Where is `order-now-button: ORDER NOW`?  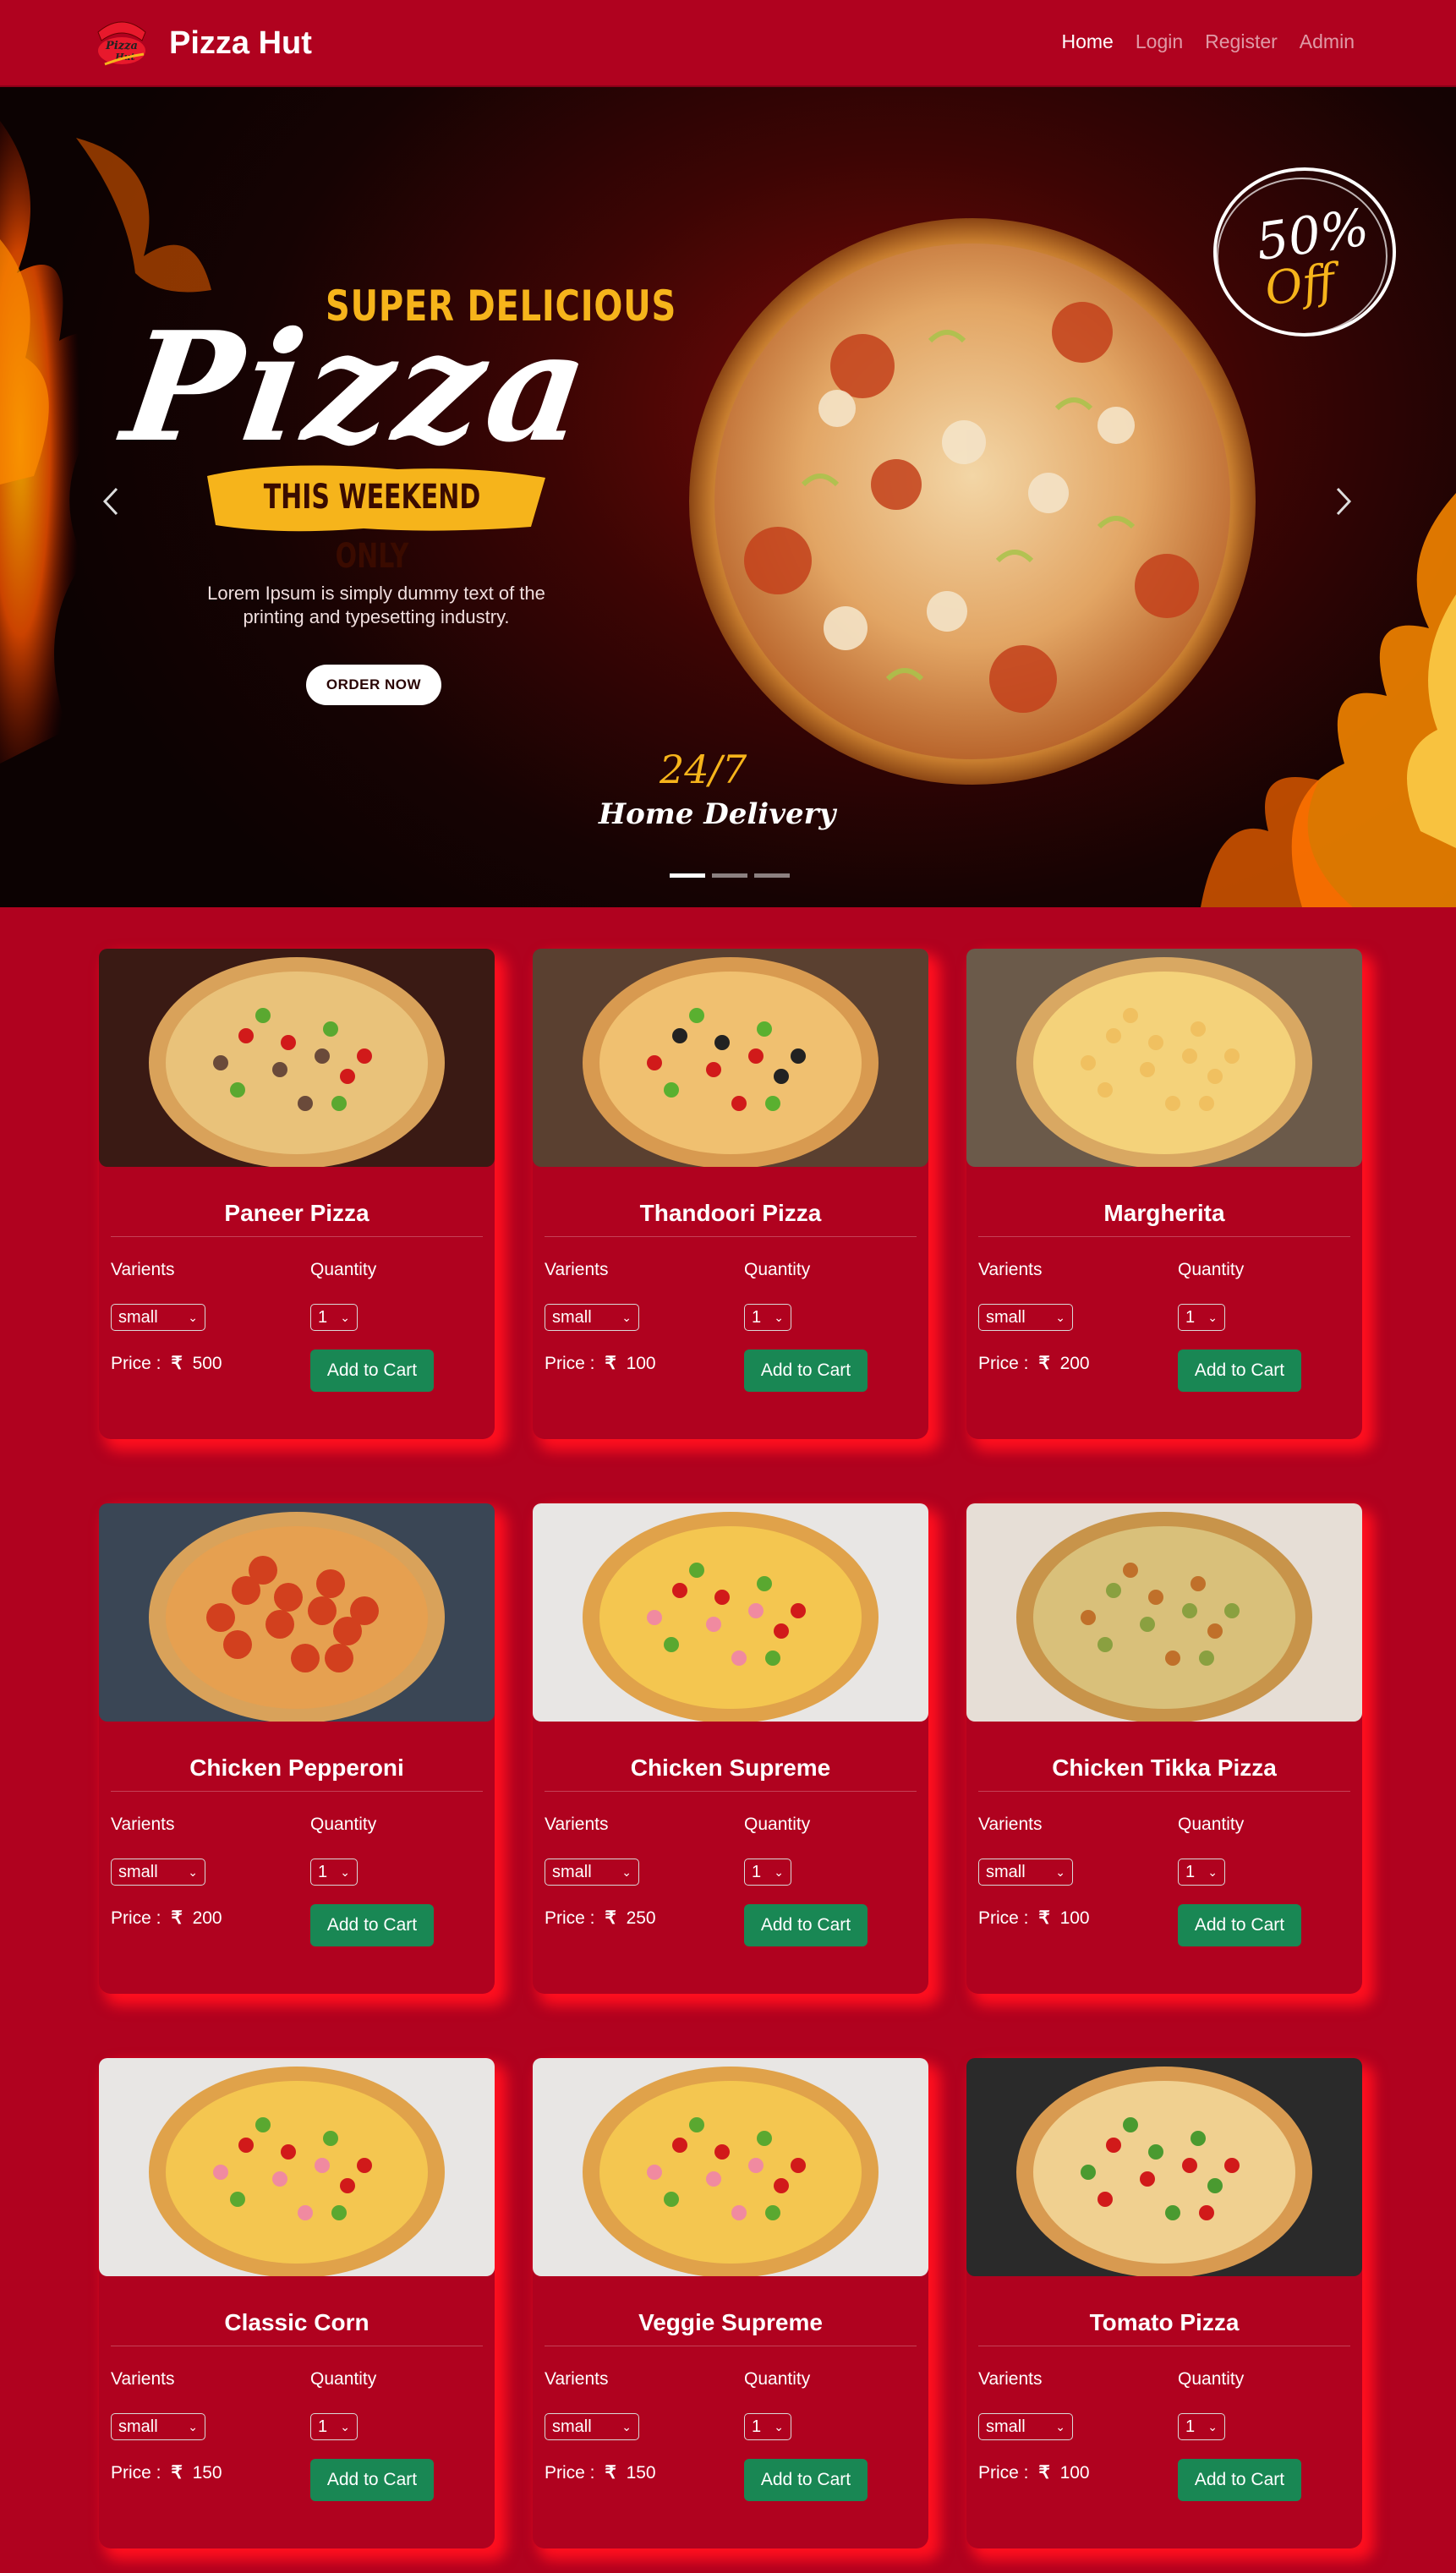
order-now-button: ORDER NOW is located at coordinates (373, 685).